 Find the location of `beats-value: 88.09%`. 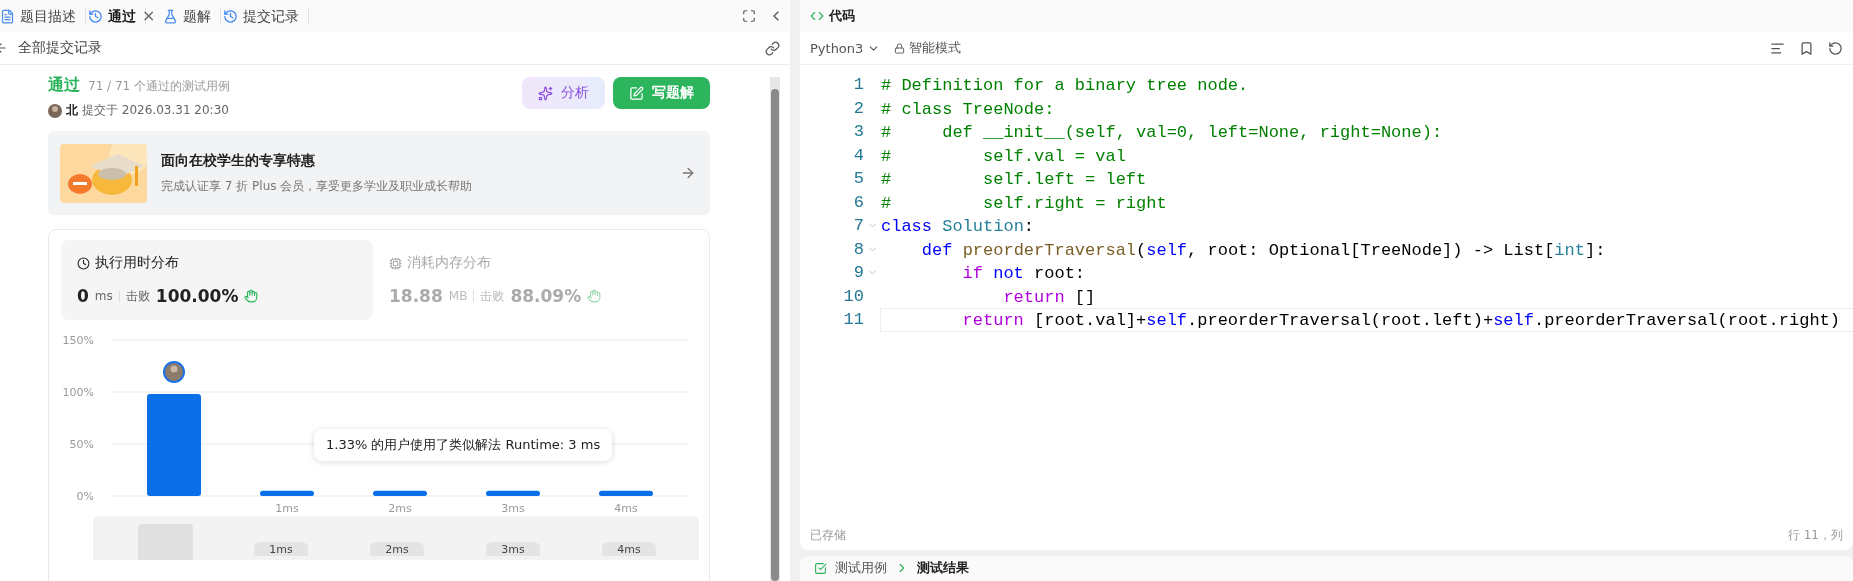

beats-value: 88.09% is located at coordinates (546, 296).